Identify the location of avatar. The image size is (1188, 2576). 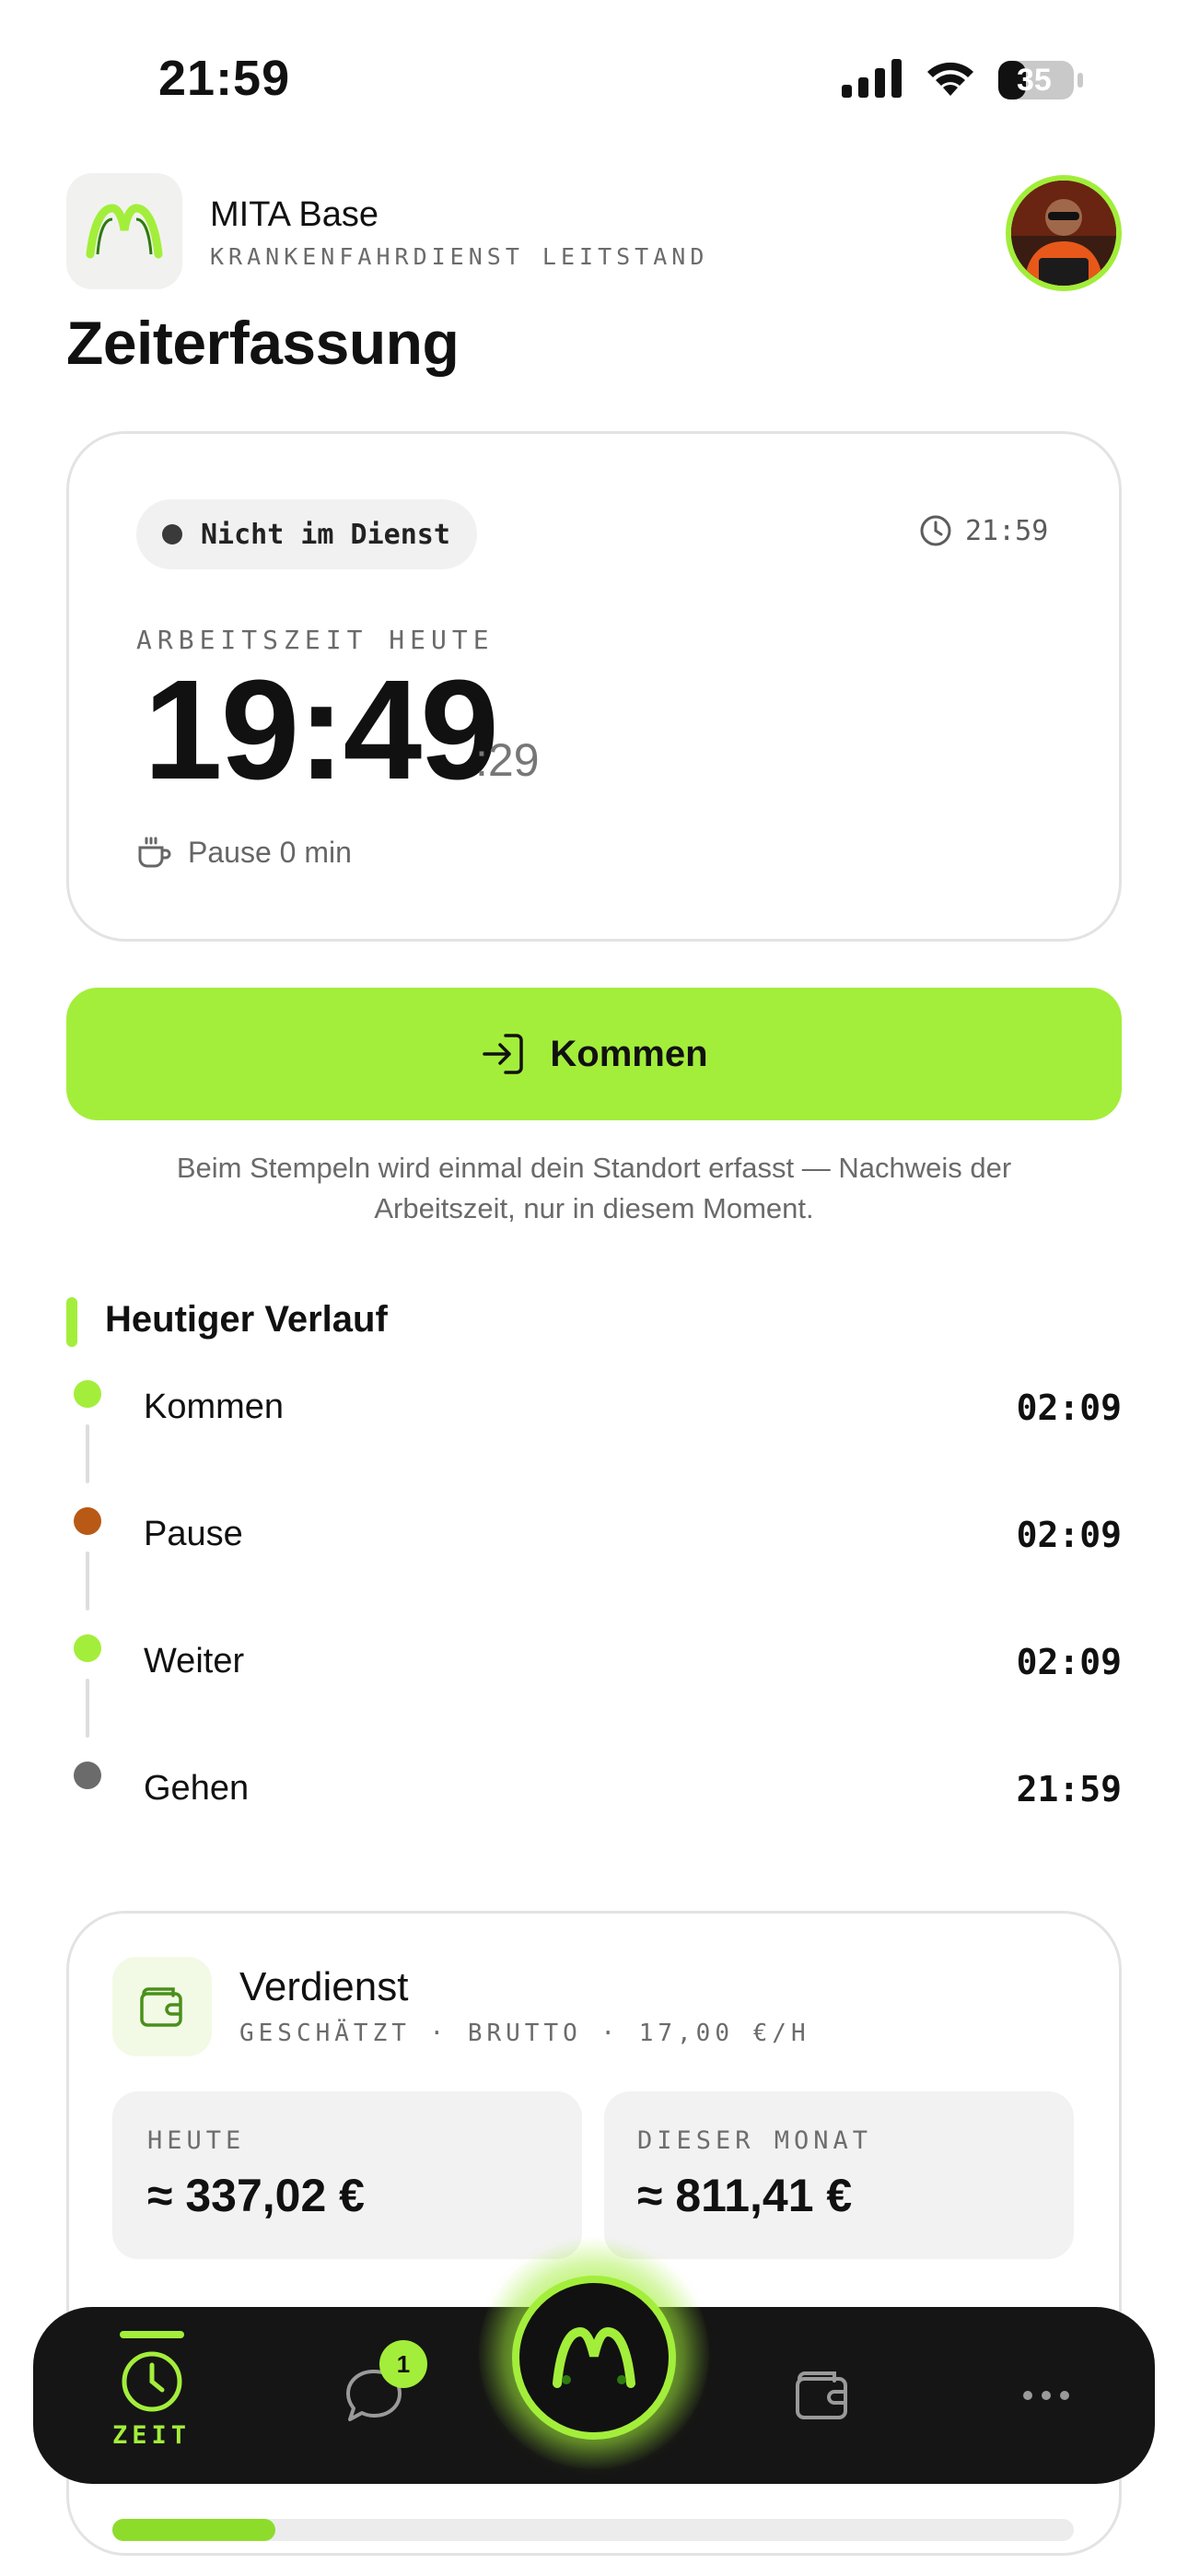
(1064, 233).